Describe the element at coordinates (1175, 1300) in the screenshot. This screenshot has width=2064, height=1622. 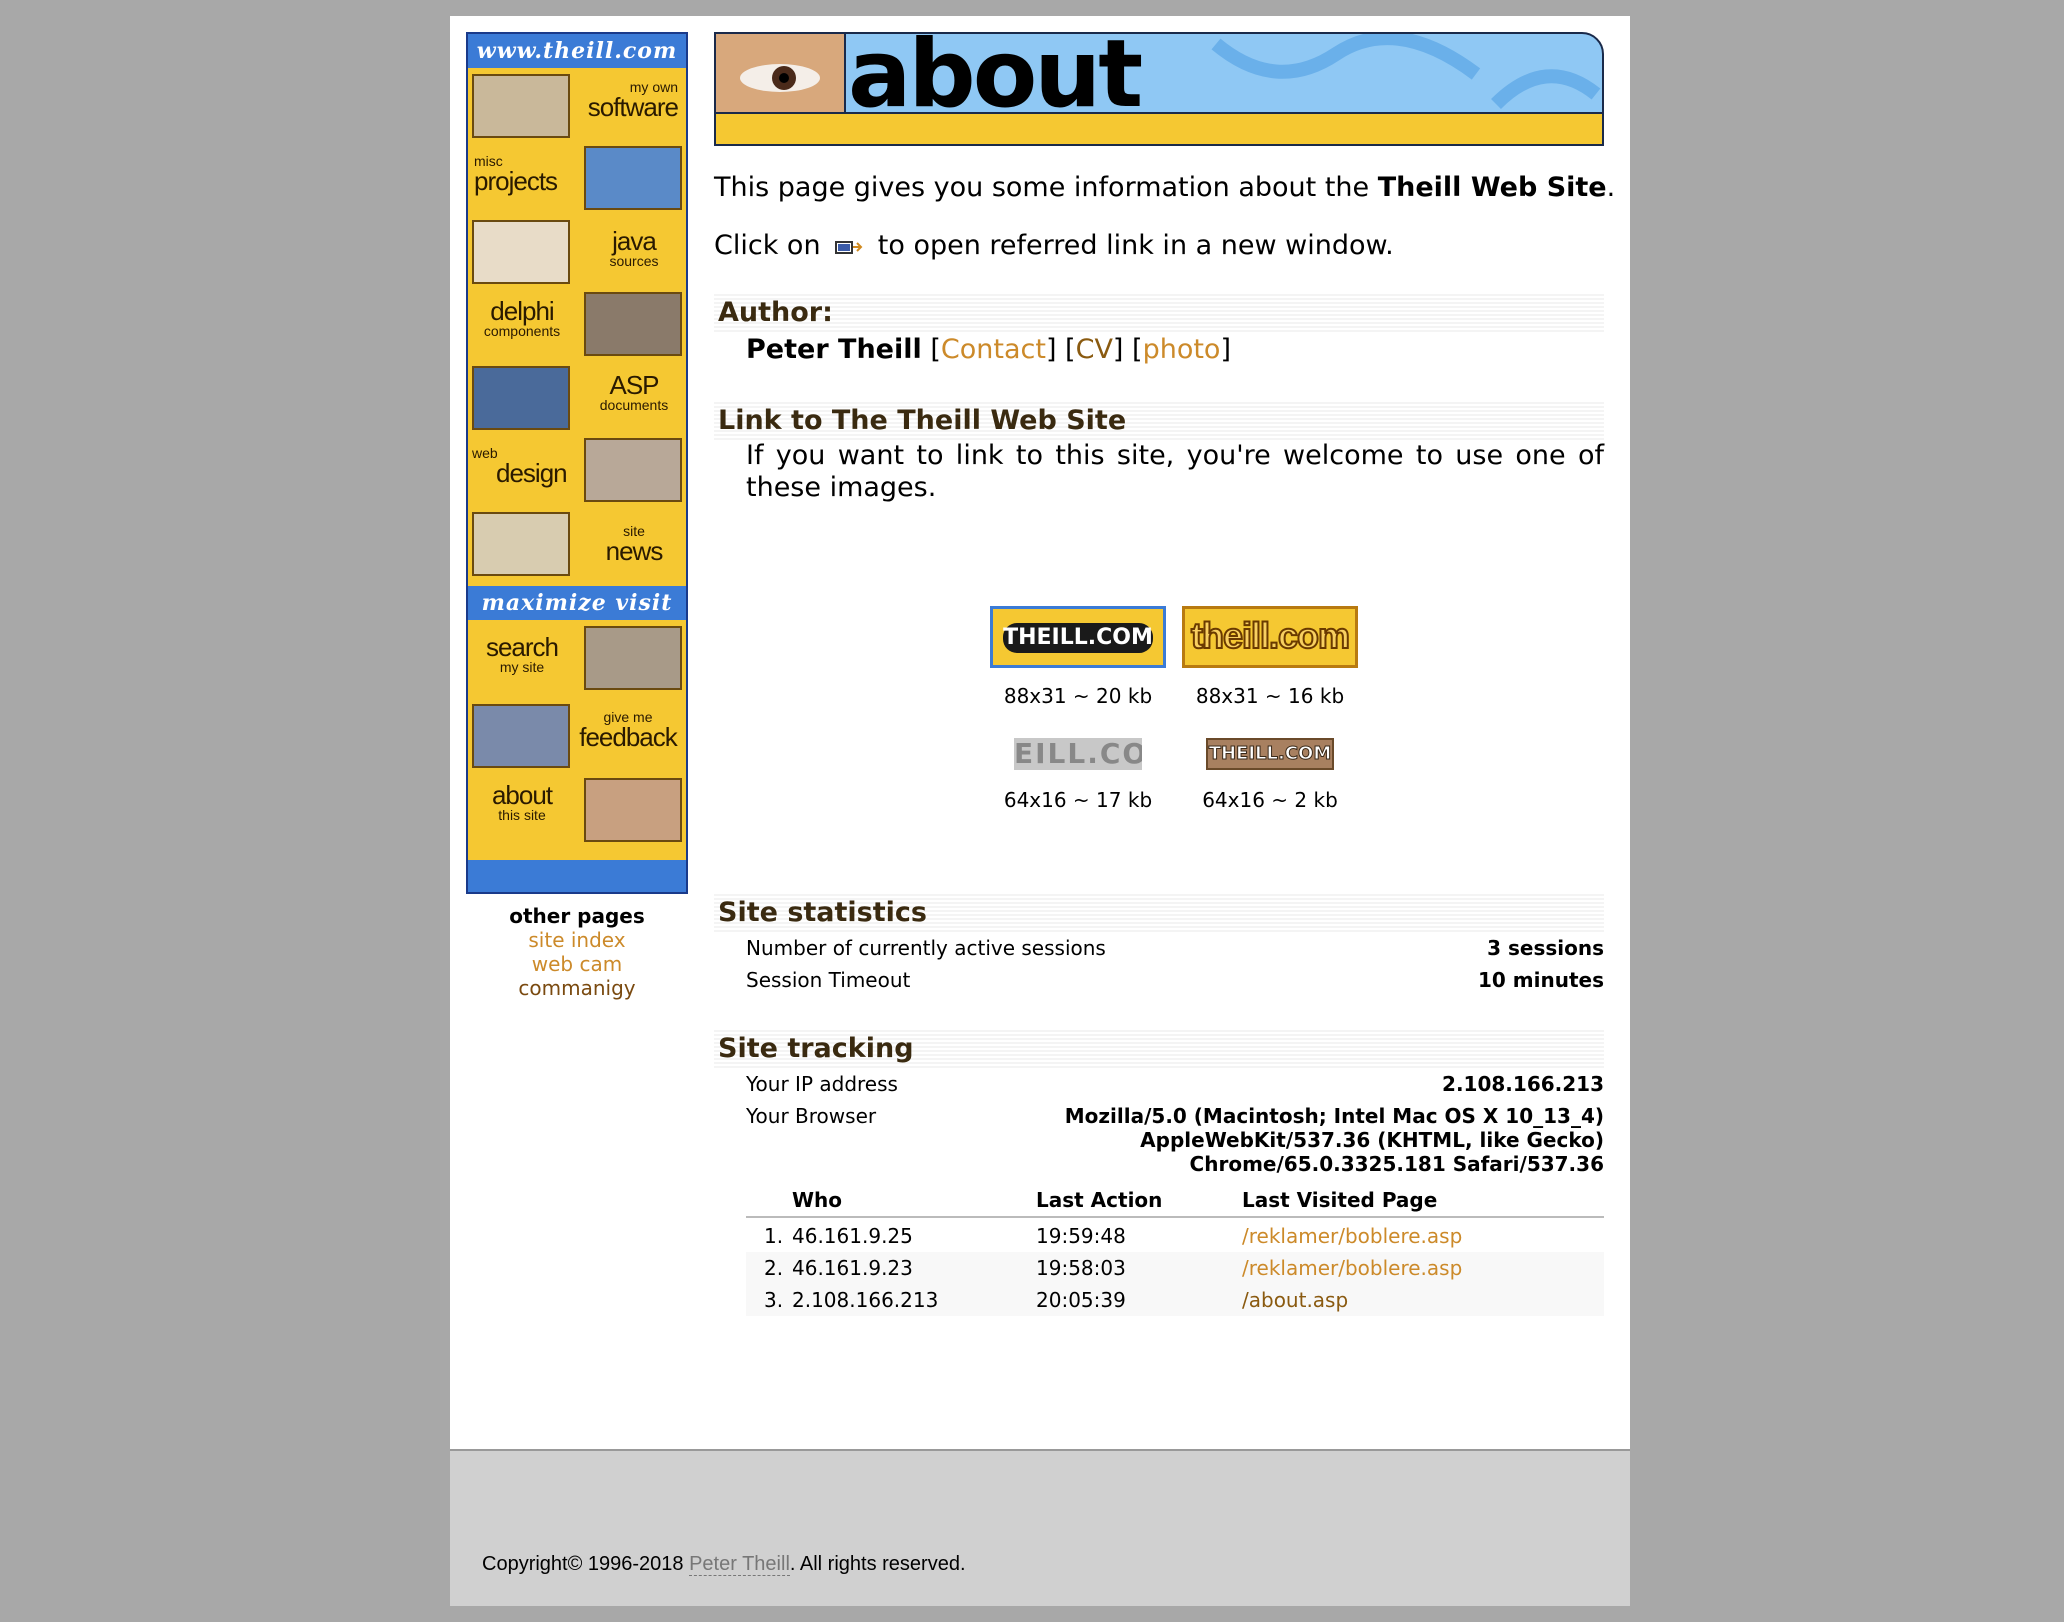
I see `table-row: 3. 2.108.166.213 20:05:39 /about.asp` at that location.